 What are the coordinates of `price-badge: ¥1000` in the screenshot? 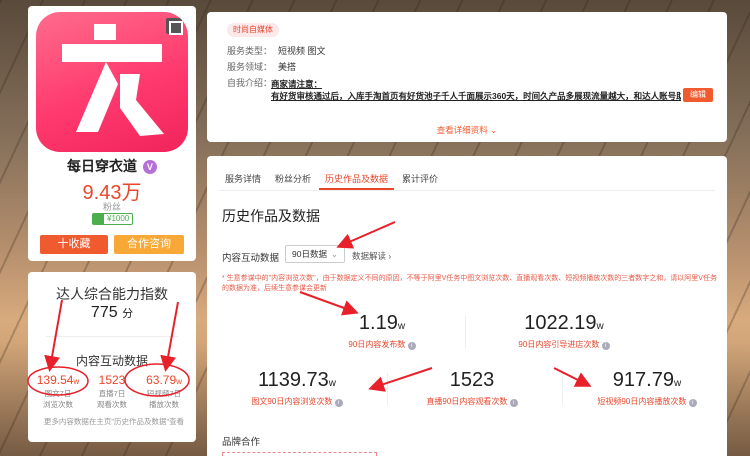 It's located at (113, 219).